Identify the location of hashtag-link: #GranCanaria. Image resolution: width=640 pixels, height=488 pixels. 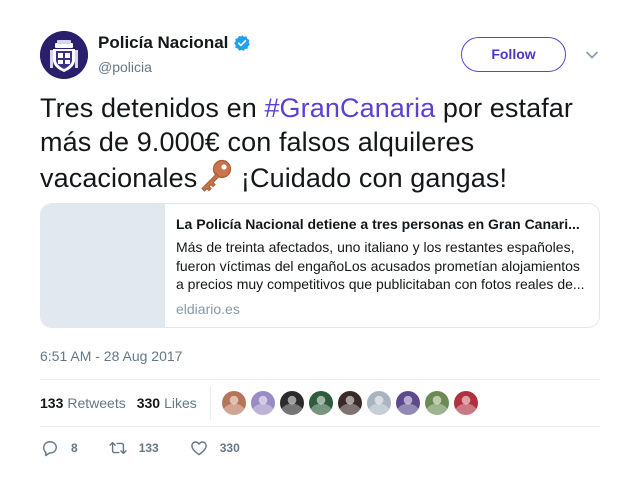
(349, 108).